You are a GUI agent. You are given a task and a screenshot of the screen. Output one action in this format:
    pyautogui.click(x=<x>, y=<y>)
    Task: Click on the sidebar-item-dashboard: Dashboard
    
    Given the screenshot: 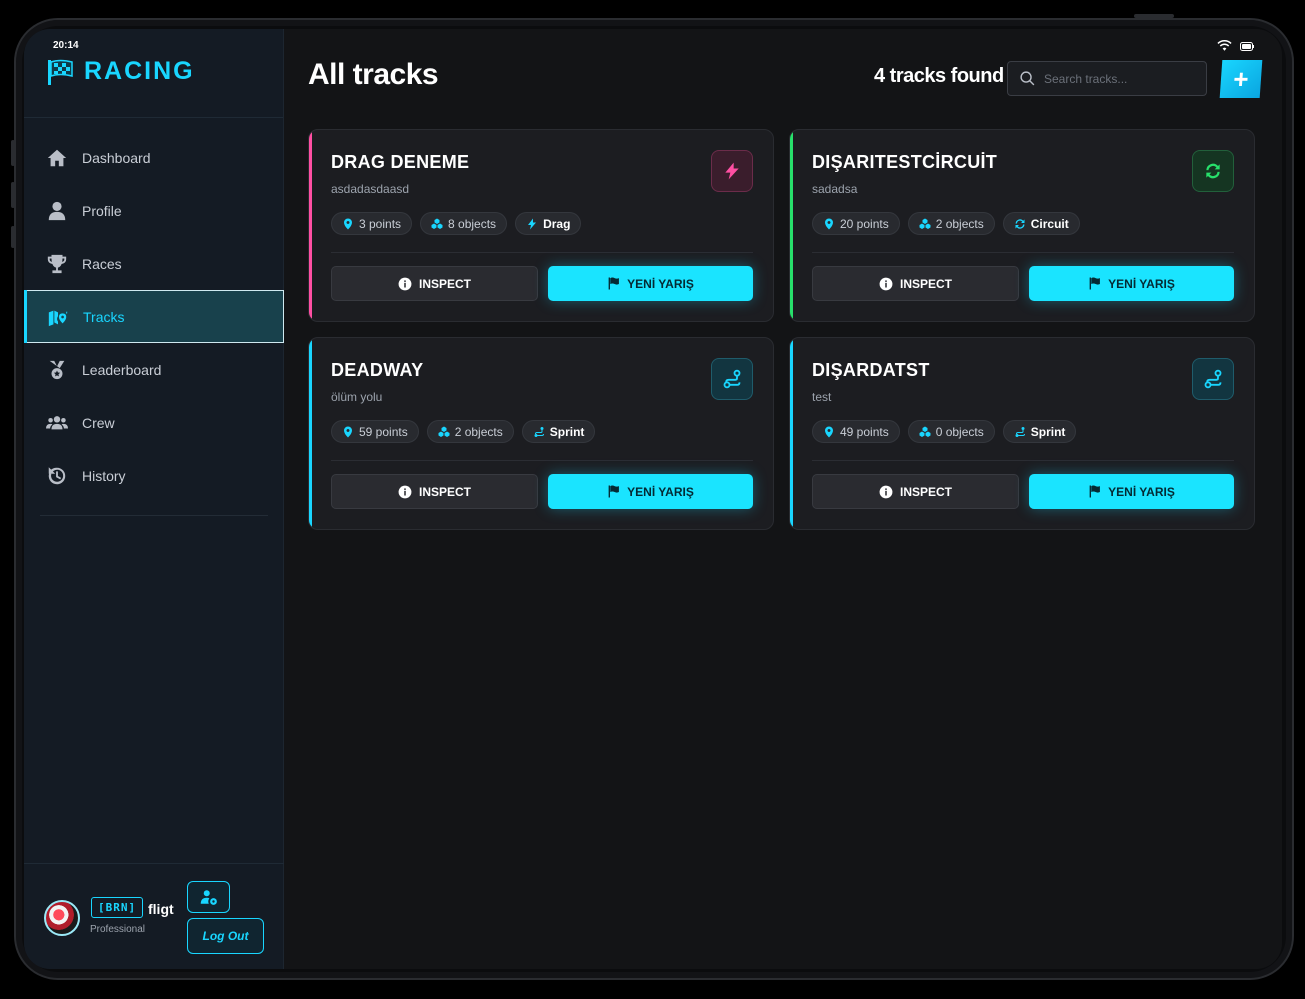 What is the action you would take?
    pyautogui.click(x=154, y=157)
    